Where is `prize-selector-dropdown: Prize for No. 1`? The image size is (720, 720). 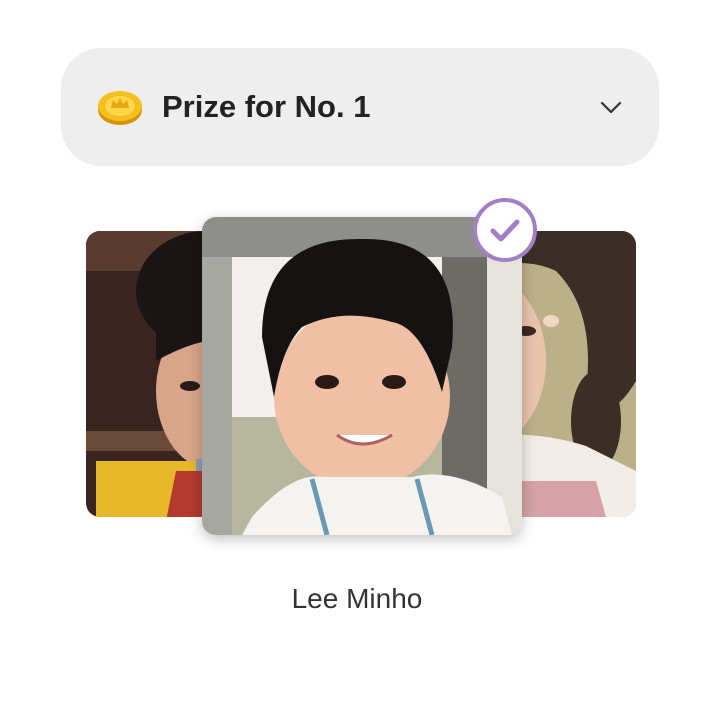 prize-selector-dropdown: Prize for No. 1 is located at coordinates (360, 107).